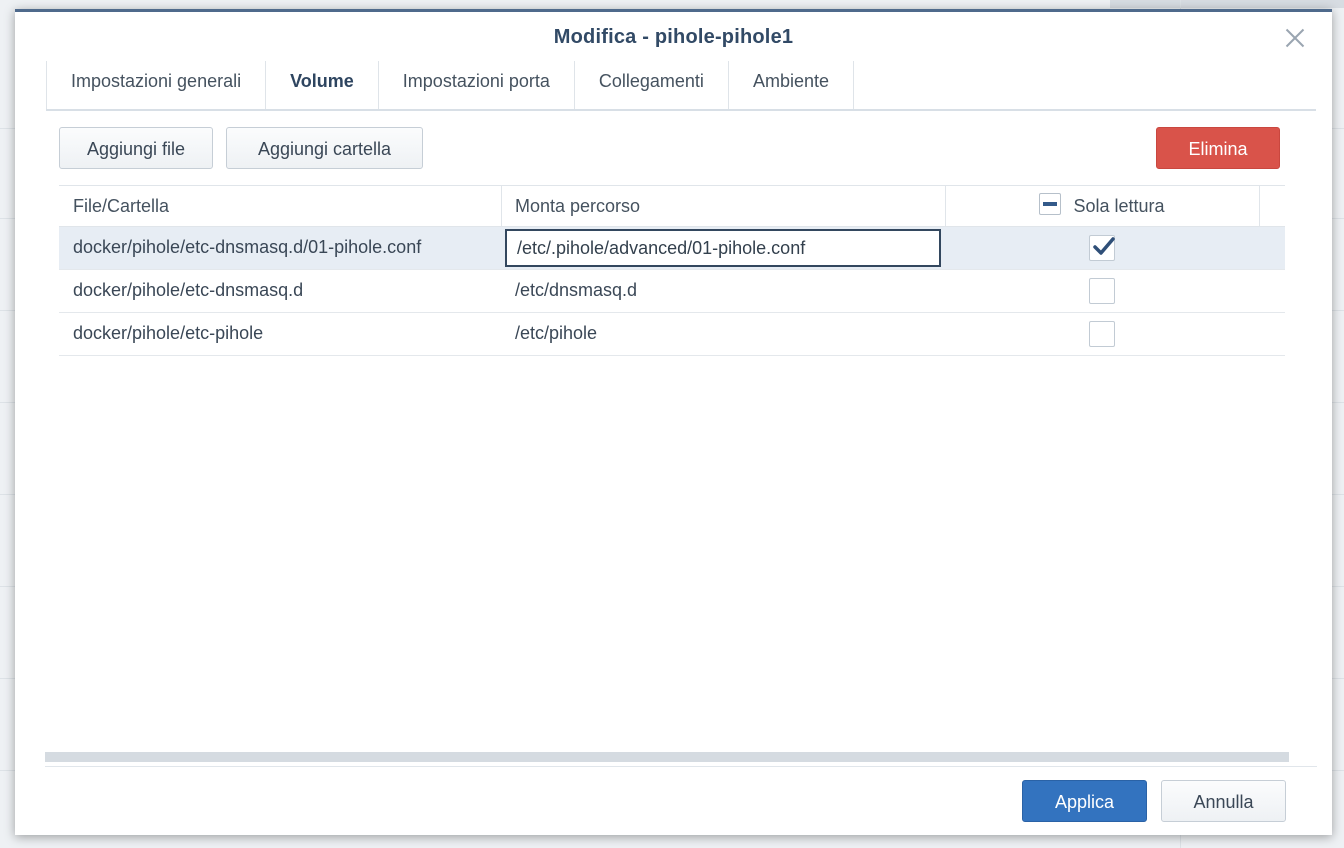  I want to click on mount-path-cell: /etc/dnsmasq.d, so click(576, 290).